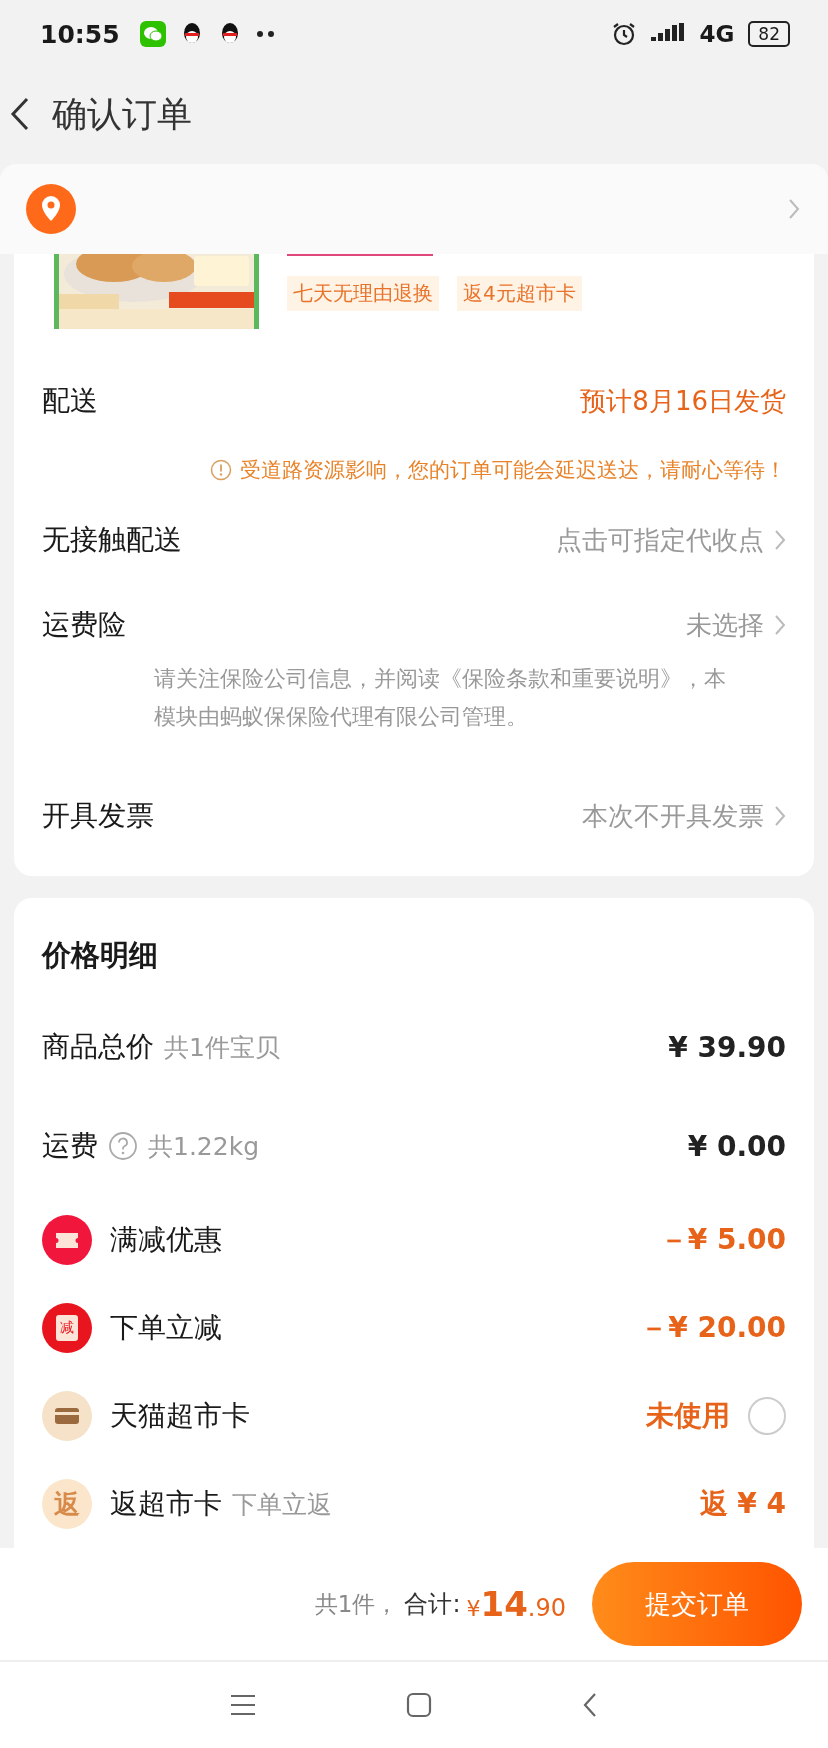 Image resolution: width=828 pixels, height=1748 pixels. I want to click on total-amount: ¥14.90, so click(516, 1604).